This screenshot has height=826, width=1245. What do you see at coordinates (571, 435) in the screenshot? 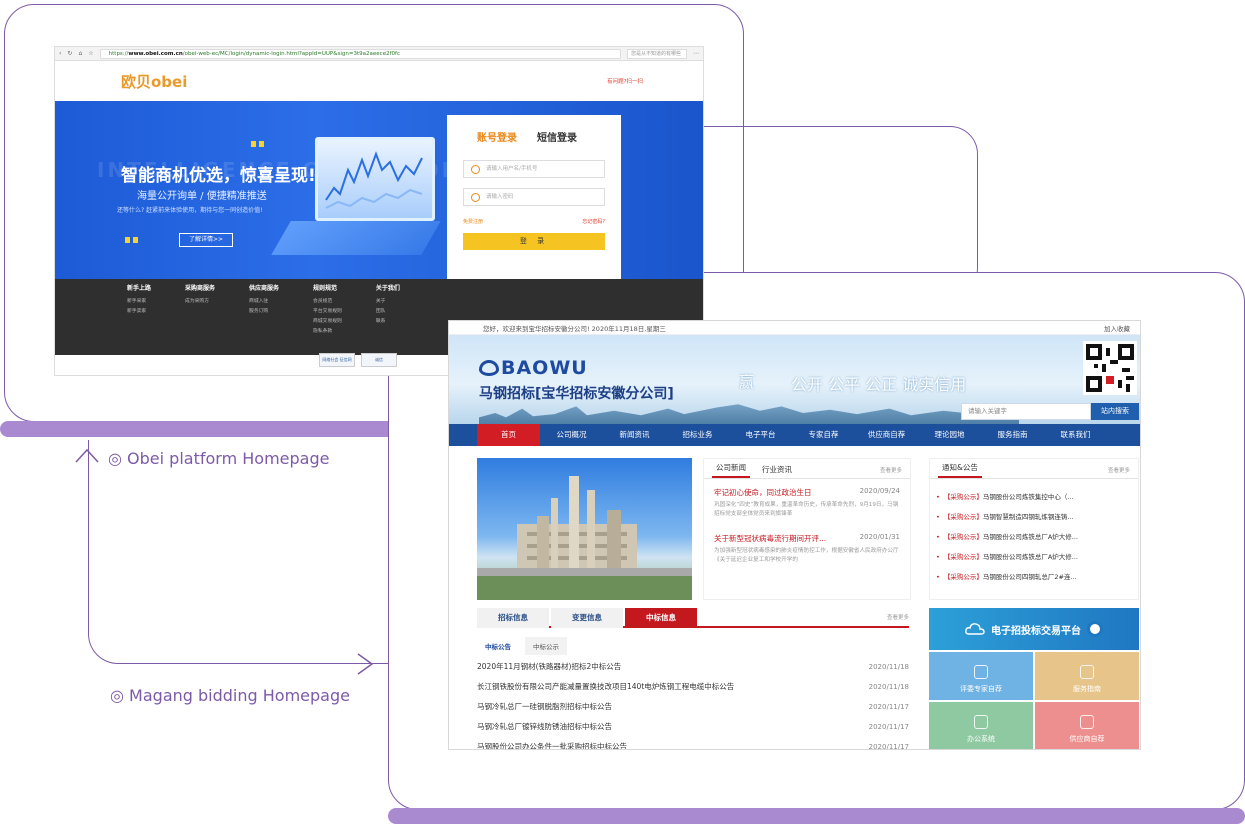
I see `nav-item-company: 公司概况` at bounding box center [571, 435].